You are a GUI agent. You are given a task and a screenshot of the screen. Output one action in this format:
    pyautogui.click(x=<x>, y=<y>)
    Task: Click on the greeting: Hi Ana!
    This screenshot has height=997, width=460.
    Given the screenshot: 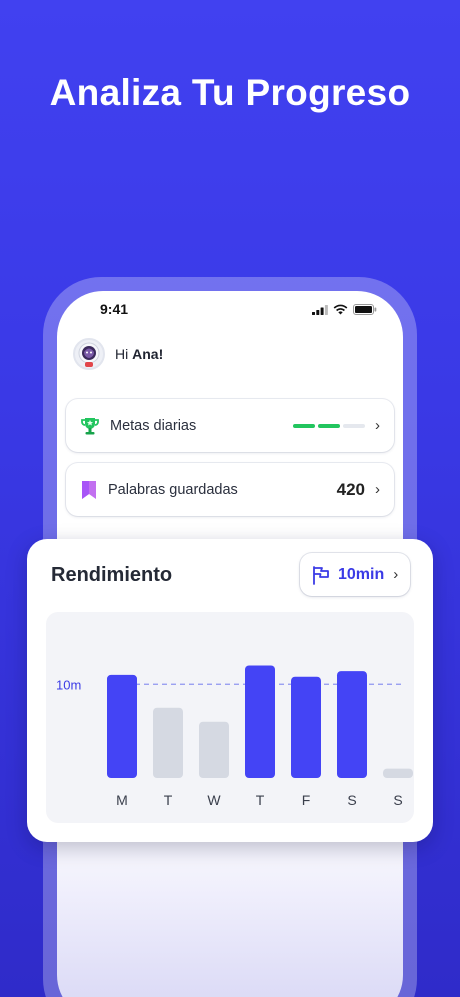 What is the action you would take?
    pyautogui.click(x=118, y=354)
    